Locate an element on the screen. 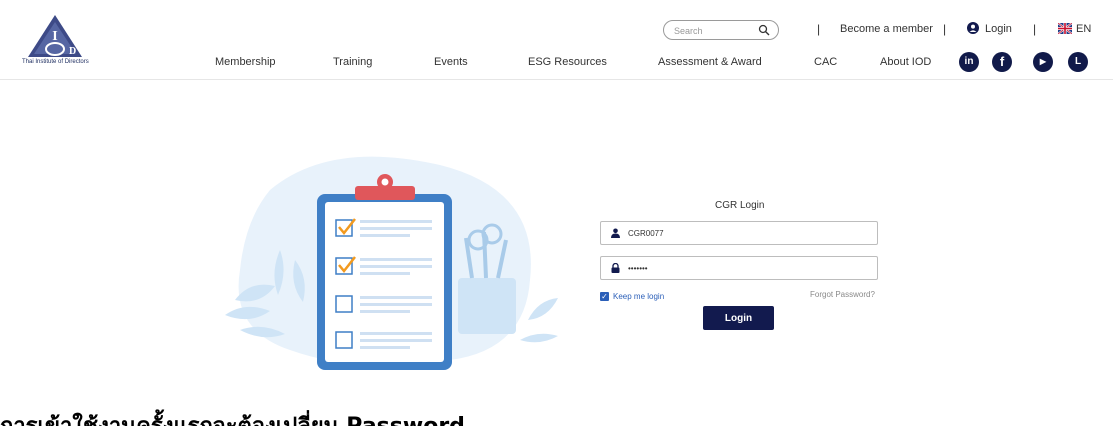 Image resolution: width=1113 pixels, height=426 pixels. username-field is located at coordinates (739, 233).